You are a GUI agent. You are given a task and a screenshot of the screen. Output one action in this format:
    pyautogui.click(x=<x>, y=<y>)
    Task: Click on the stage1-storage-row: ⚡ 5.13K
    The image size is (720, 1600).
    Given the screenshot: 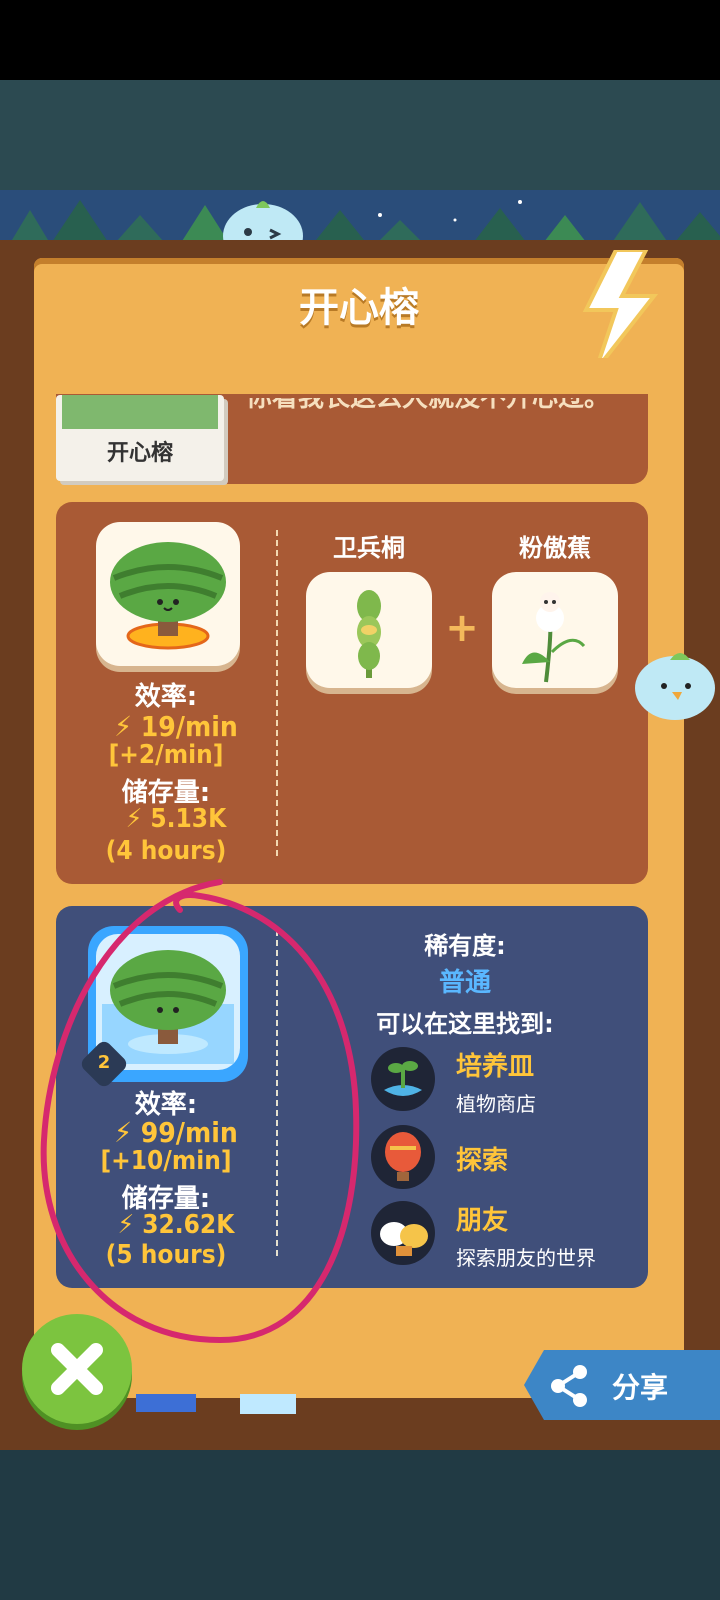 What is the action you would take?
    pyautogui.click(x=176, y=819)
    